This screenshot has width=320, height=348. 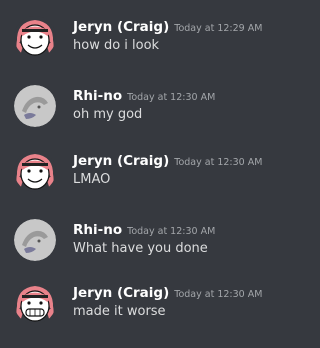 I want to click on message-timestamp: Today at 12:29 AM, so click(x=218, y=28).